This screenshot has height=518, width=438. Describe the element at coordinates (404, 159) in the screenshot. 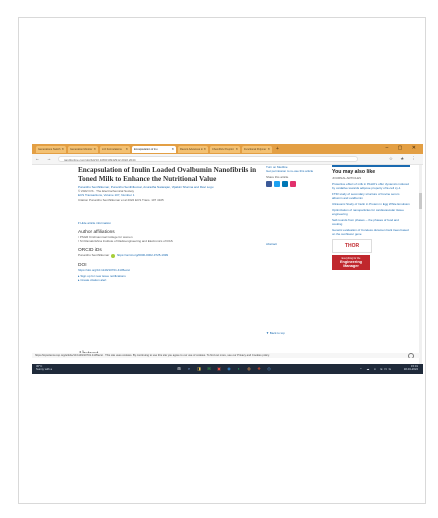

I see `toolbar-icons: ☆ ★ ⋮` at that location.